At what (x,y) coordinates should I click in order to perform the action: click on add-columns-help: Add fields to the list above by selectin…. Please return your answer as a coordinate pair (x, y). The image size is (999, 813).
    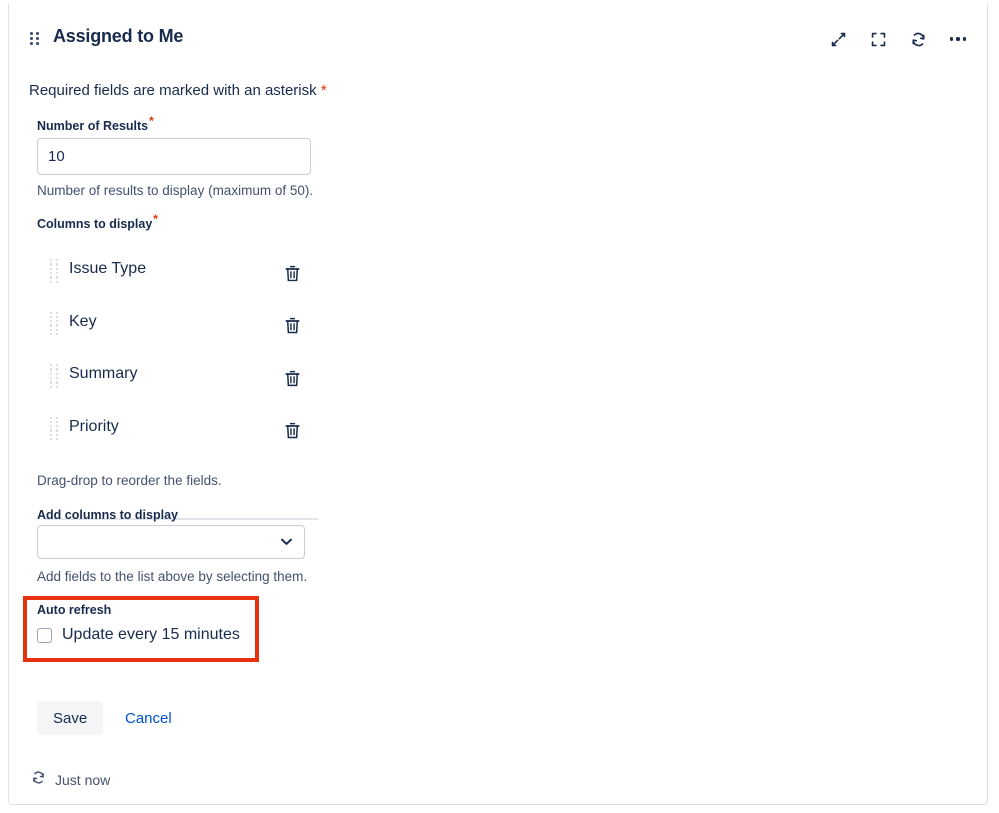
    Looking at the image, I should click on (172, 576).